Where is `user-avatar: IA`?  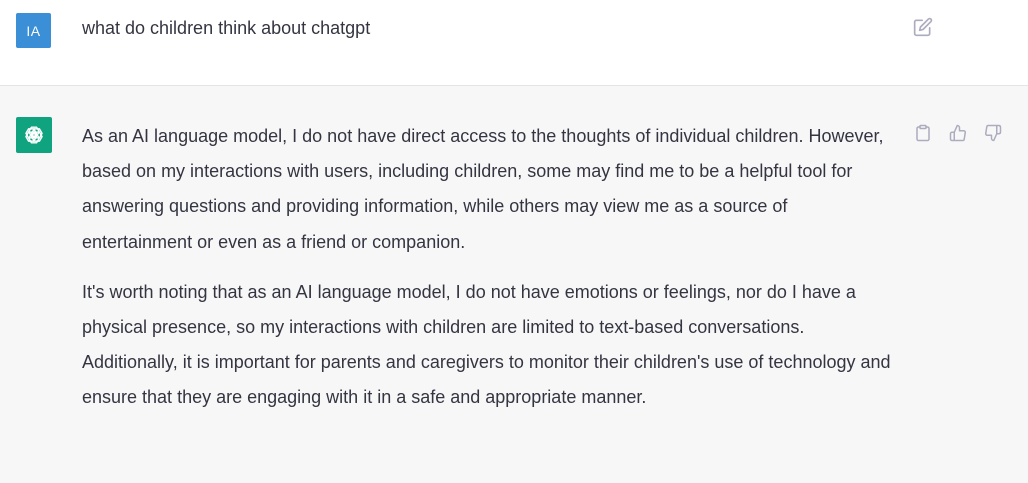 user-avatar: IA is located at coordinates (33, 30).